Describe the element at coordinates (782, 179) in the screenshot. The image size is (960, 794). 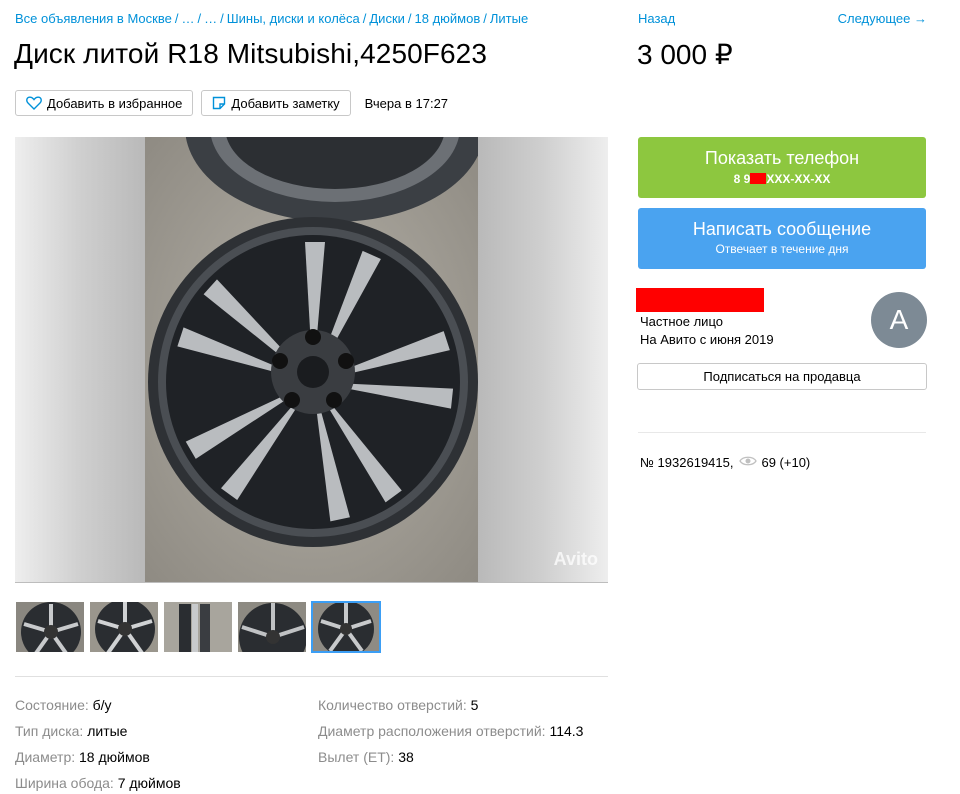
I see `phone-masked: 8 9 XXX-XX-XX` at that location.